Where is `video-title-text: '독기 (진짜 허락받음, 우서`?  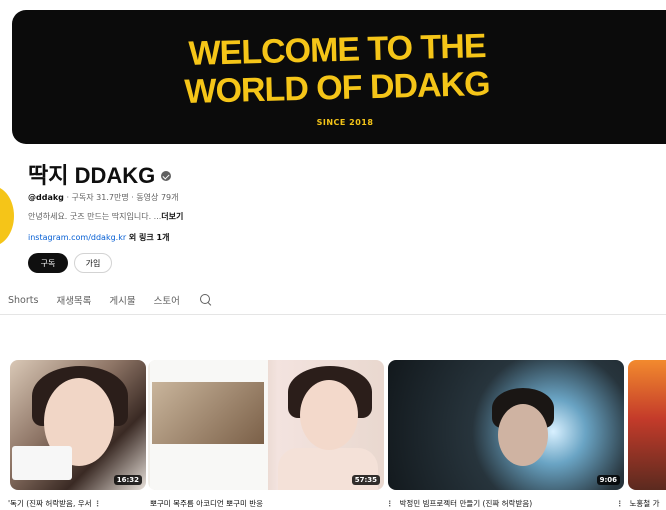
video-title-text: '독기 (진짜 허락받음, 우서 is located at coordinates (50, 503).